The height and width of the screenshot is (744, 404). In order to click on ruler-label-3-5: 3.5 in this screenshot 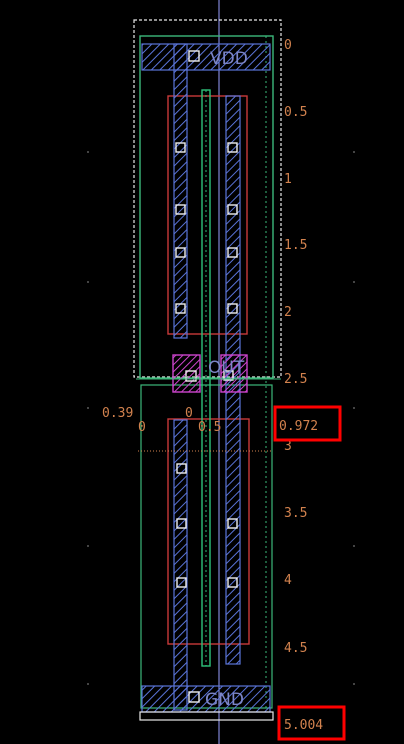, I will do `click(295, 513)`.